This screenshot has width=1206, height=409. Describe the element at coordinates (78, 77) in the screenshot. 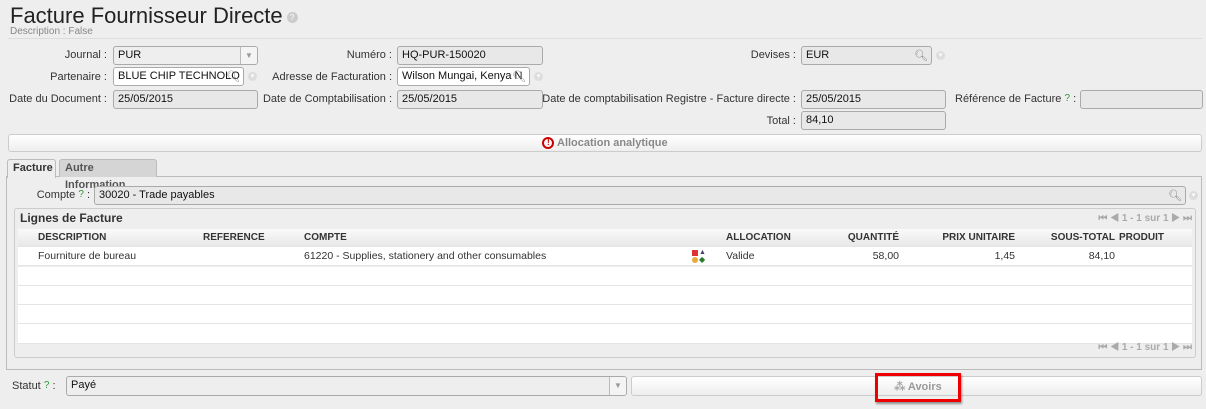

I see `partenaire-label: Partenaire :` at that location.